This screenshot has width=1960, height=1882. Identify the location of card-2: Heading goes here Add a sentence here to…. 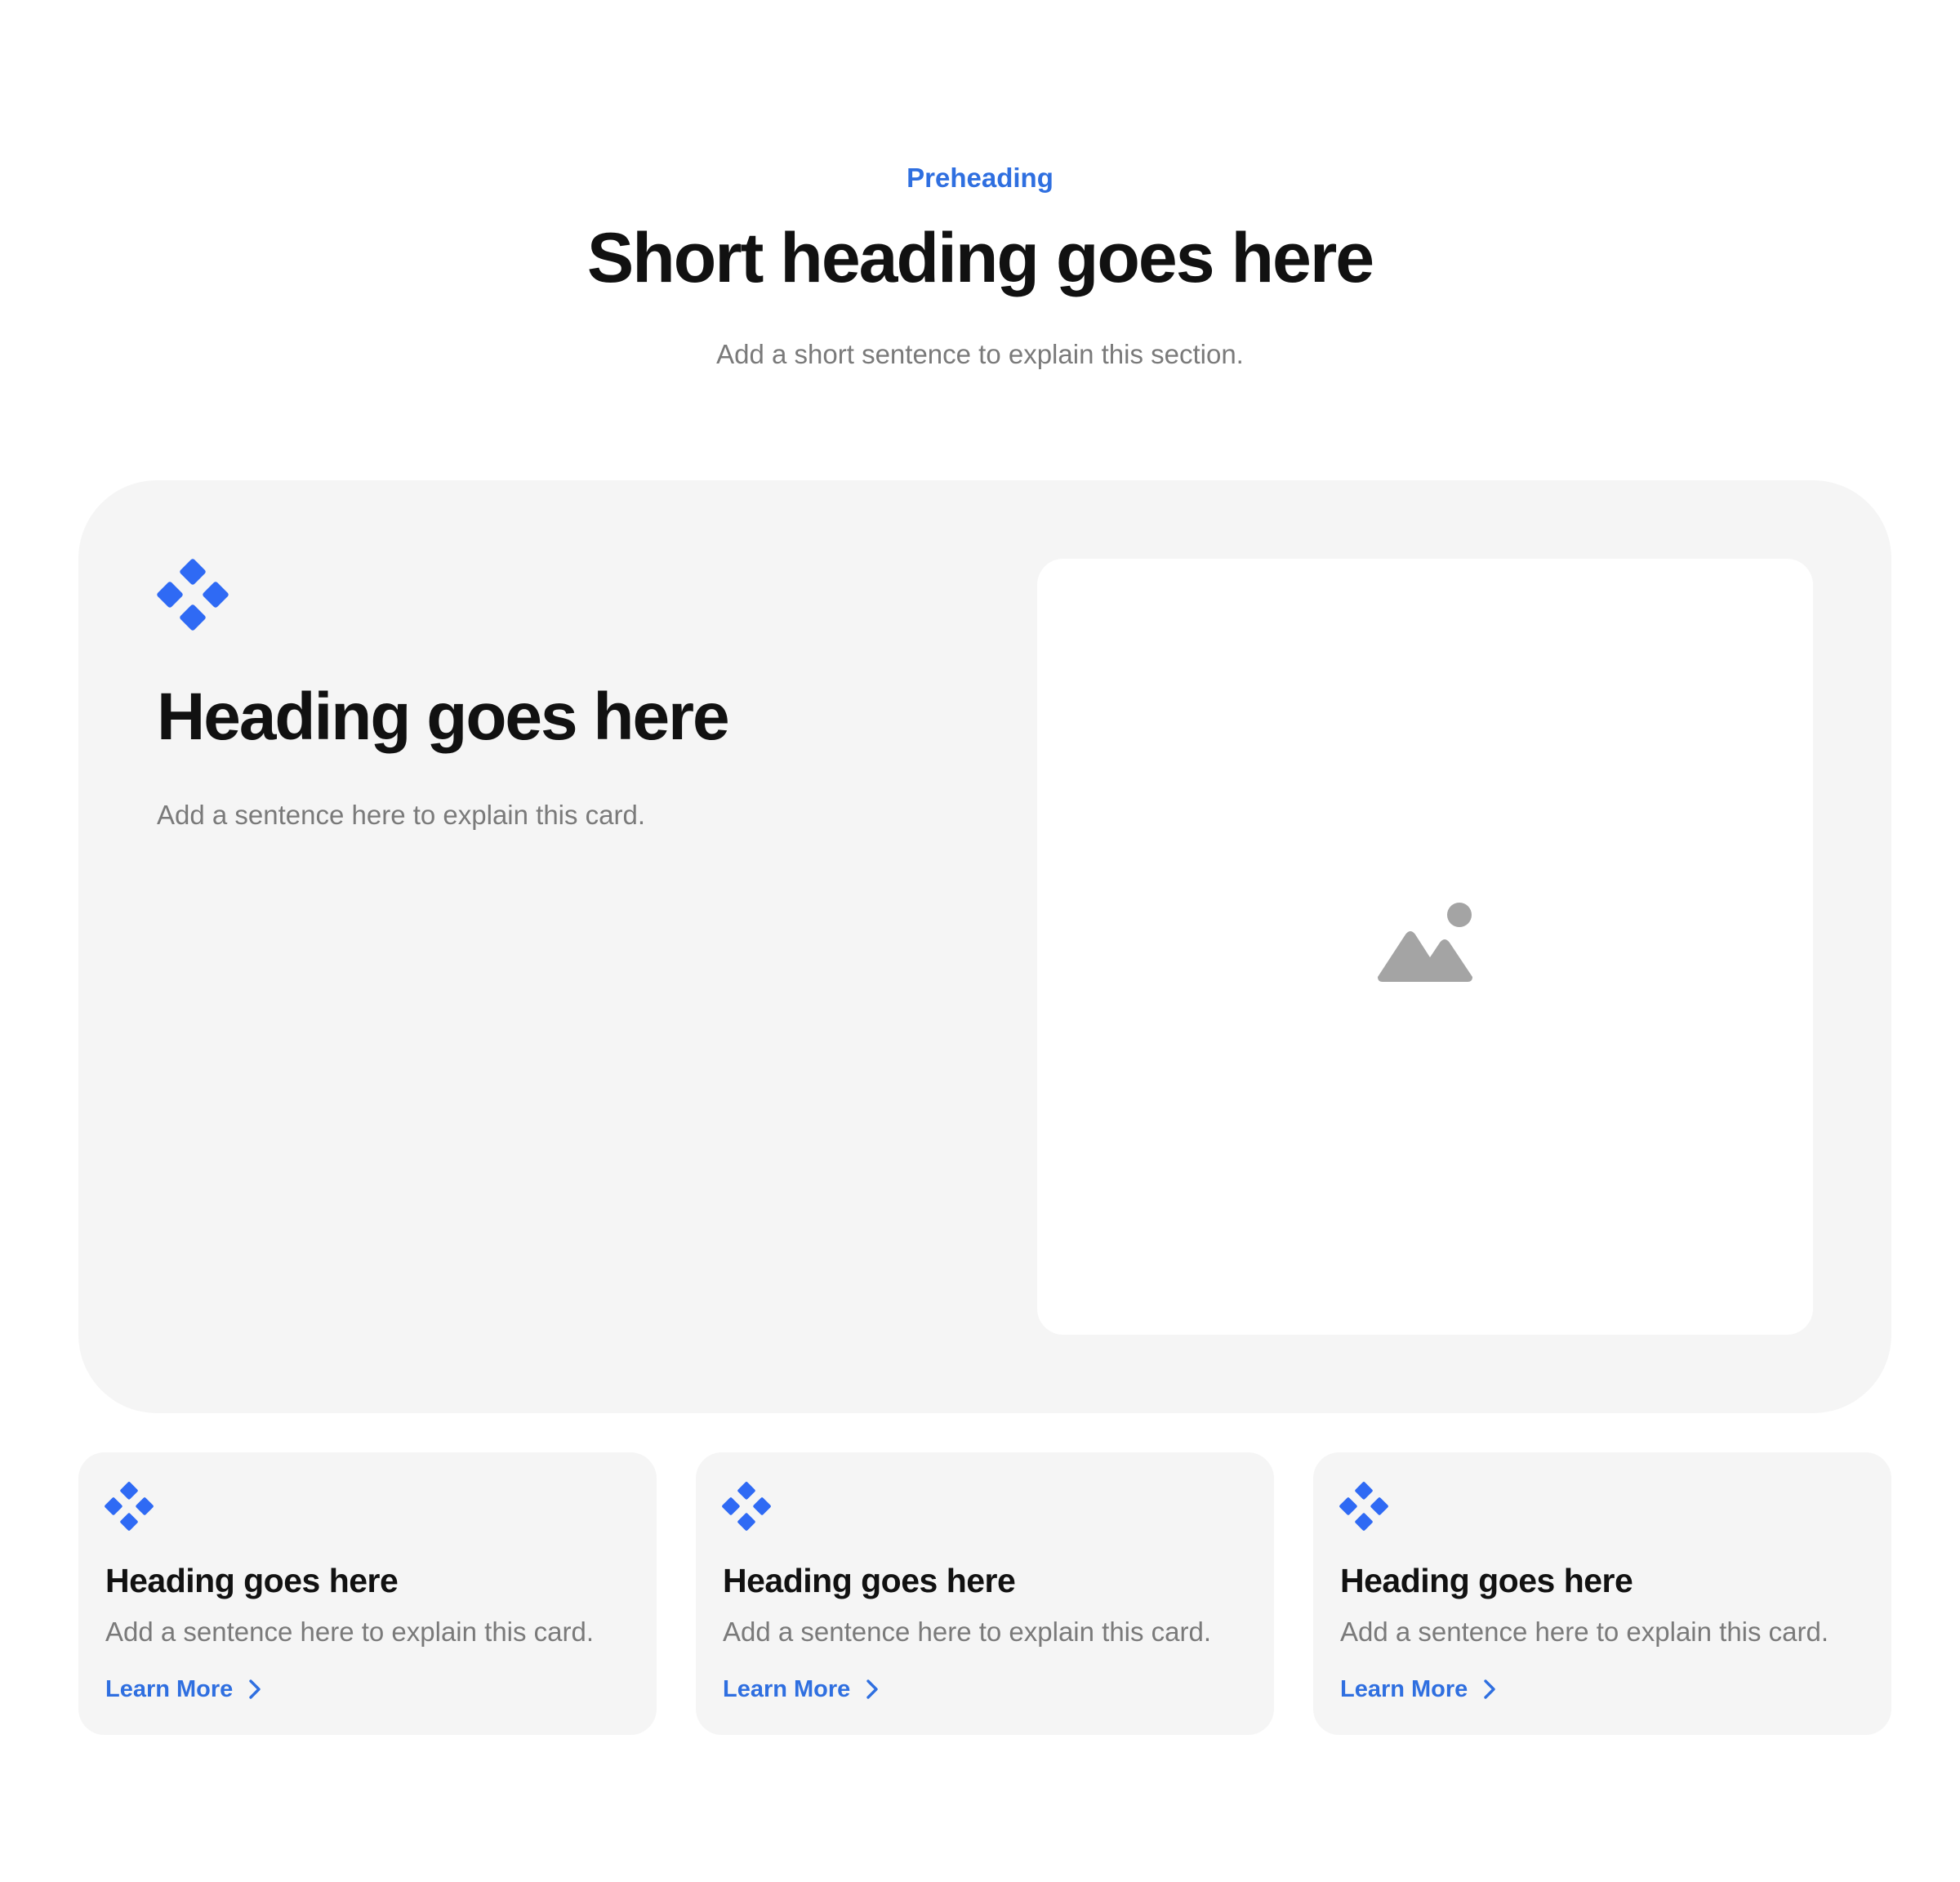
(985, 1593).